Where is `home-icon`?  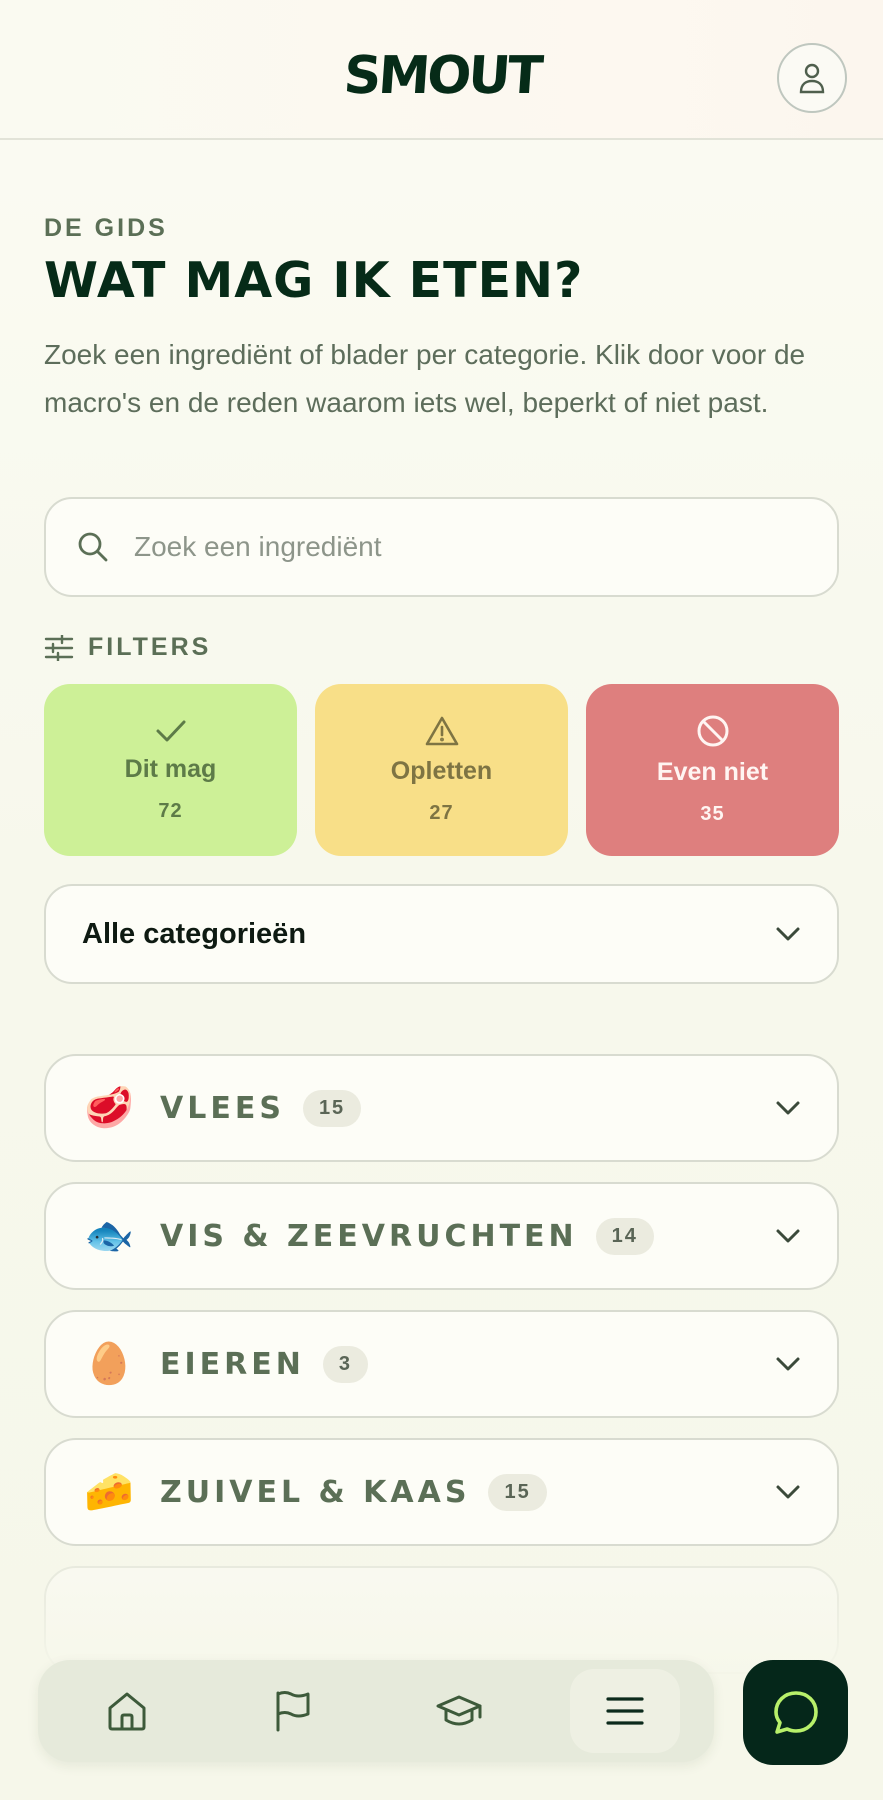 home-icon is located at coordinates (127, 1711).